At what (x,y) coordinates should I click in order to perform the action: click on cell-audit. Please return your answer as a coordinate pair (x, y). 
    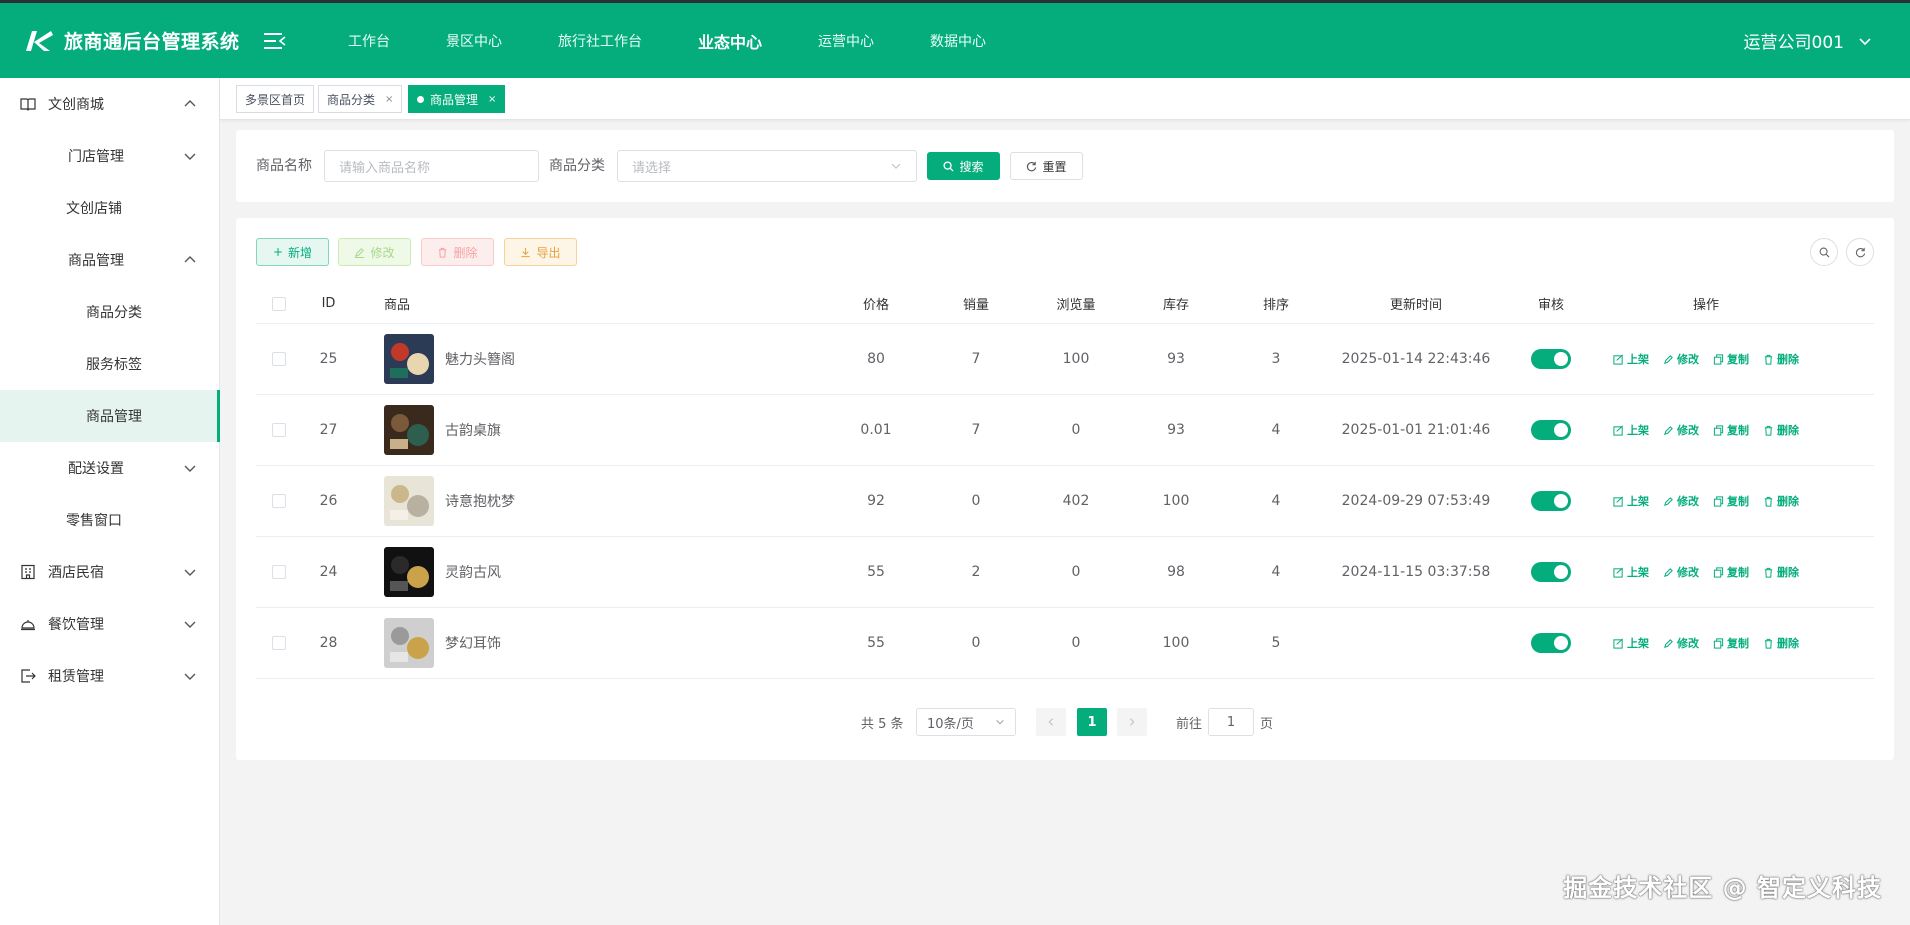
    Looking at the image, I should click on (1551, 643).